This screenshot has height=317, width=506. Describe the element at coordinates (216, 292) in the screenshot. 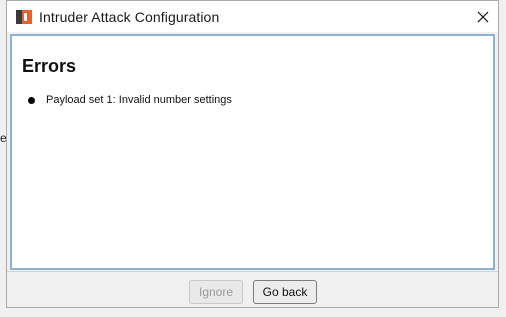

I see `ignore-button: Ignore` at that location.